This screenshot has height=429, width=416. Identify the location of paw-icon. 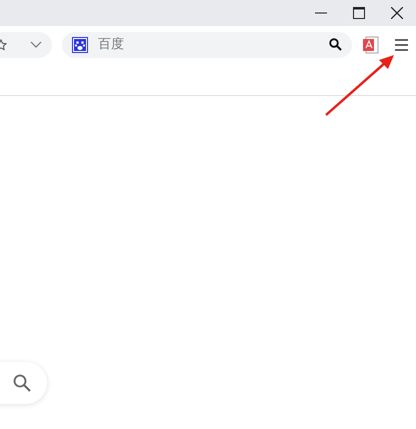
(80, 44).